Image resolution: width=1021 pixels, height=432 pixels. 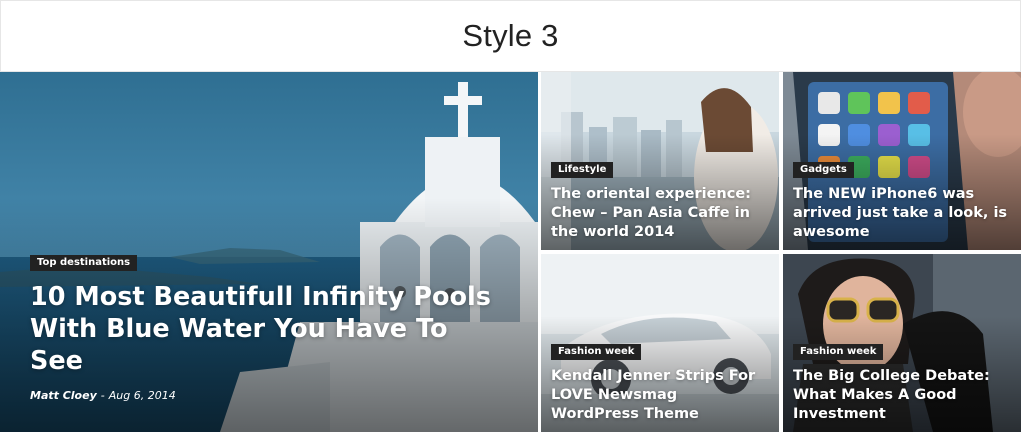 I want to click on section-title: Style 3, so click(x=510, y=35).